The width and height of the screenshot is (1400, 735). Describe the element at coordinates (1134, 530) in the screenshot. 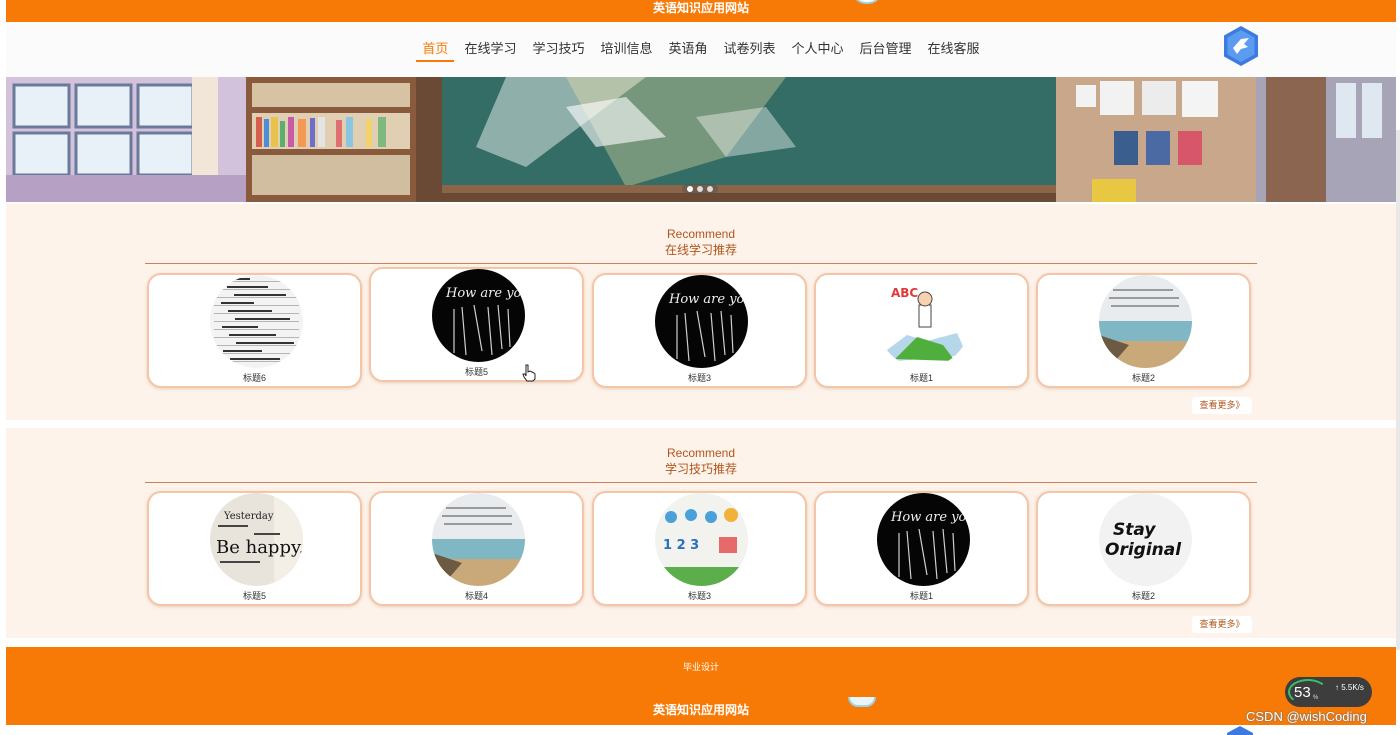

I see `svg-text: Stay` at that location.